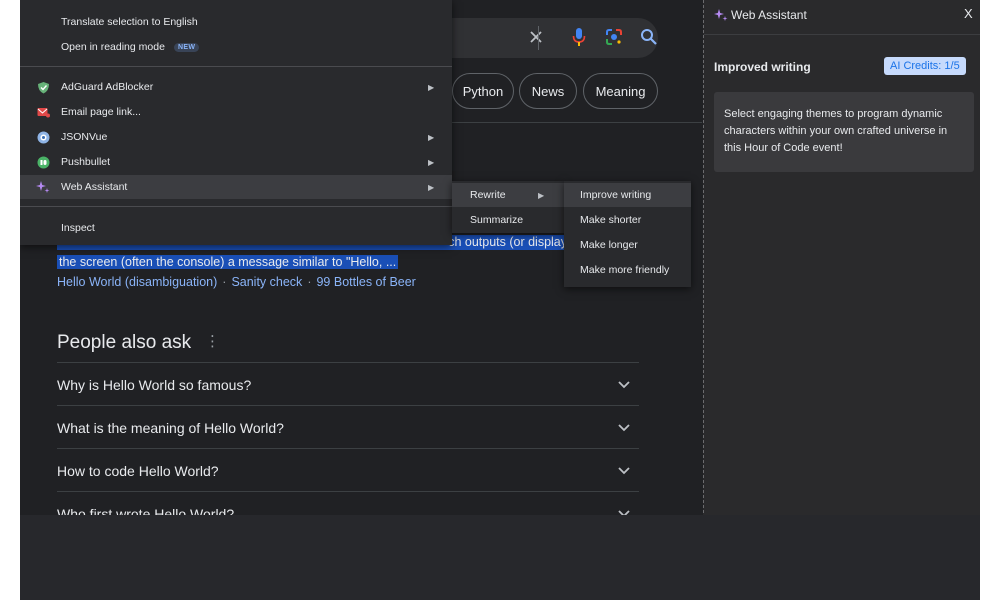  I want to click on search-divider, so click(538, 38).